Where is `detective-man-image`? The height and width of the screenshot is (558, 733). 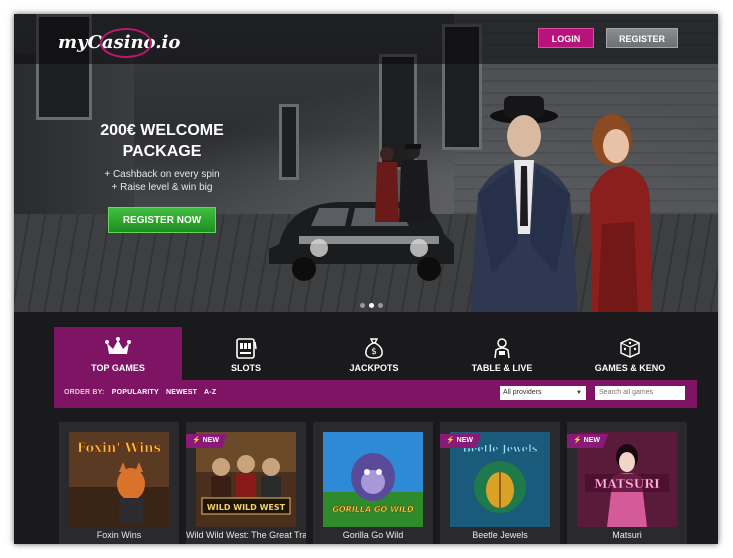
detective-man-image is located at coordinates (524, 204).